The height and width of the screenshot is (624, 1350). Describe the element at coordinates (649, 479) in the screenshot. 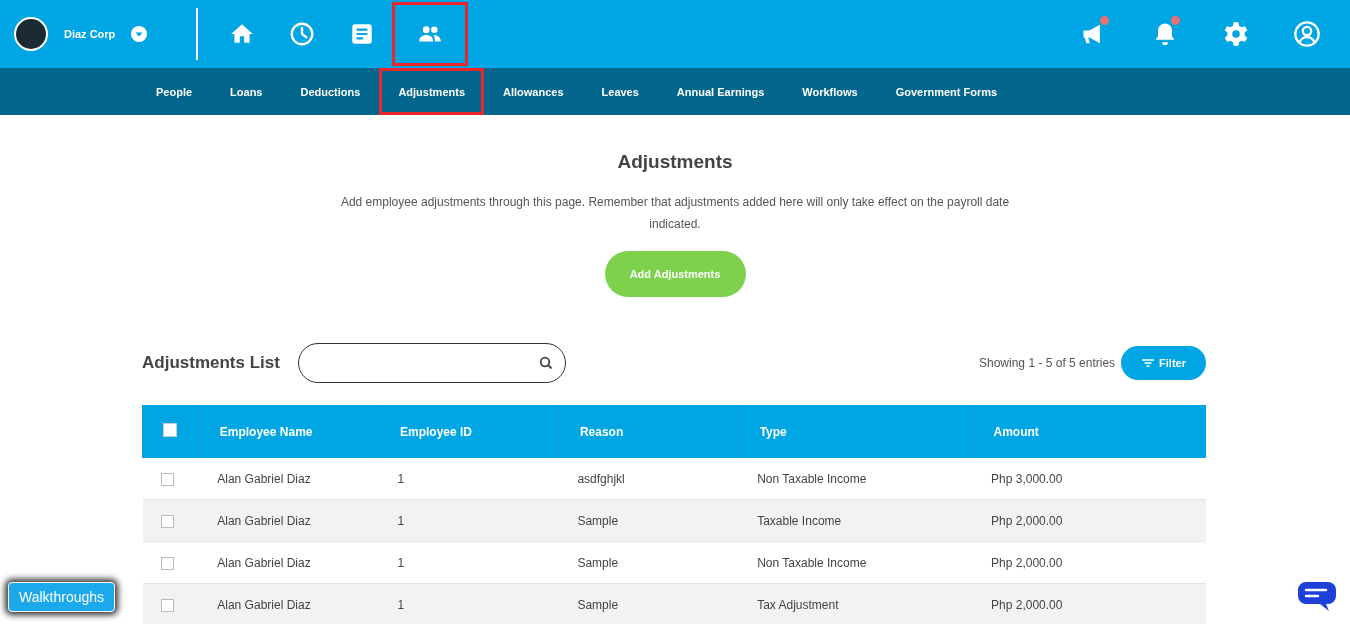

I see `table-cell: asdfghjkl` at that location.